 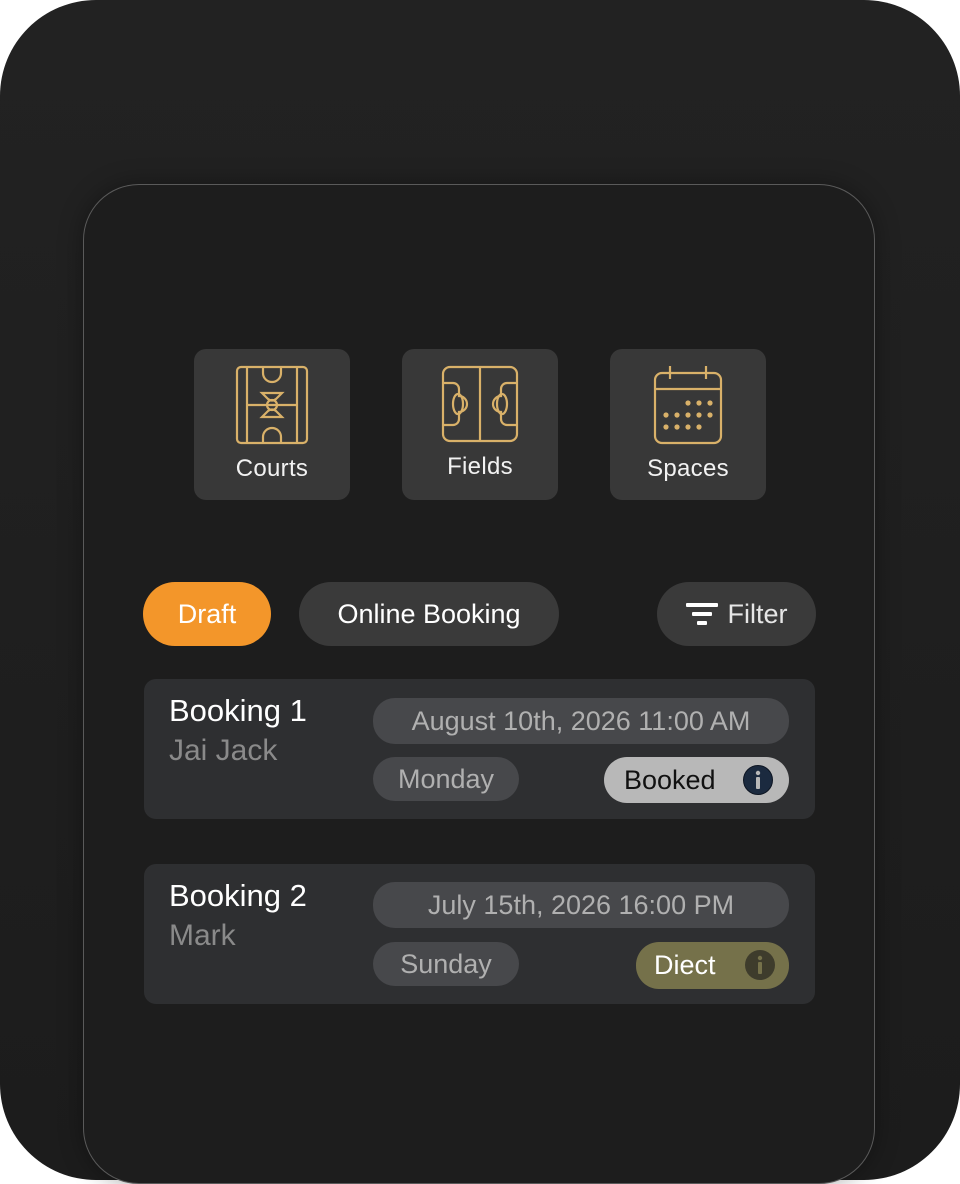 I want to click on category-fields: Fields, so click(x=480, y=424).